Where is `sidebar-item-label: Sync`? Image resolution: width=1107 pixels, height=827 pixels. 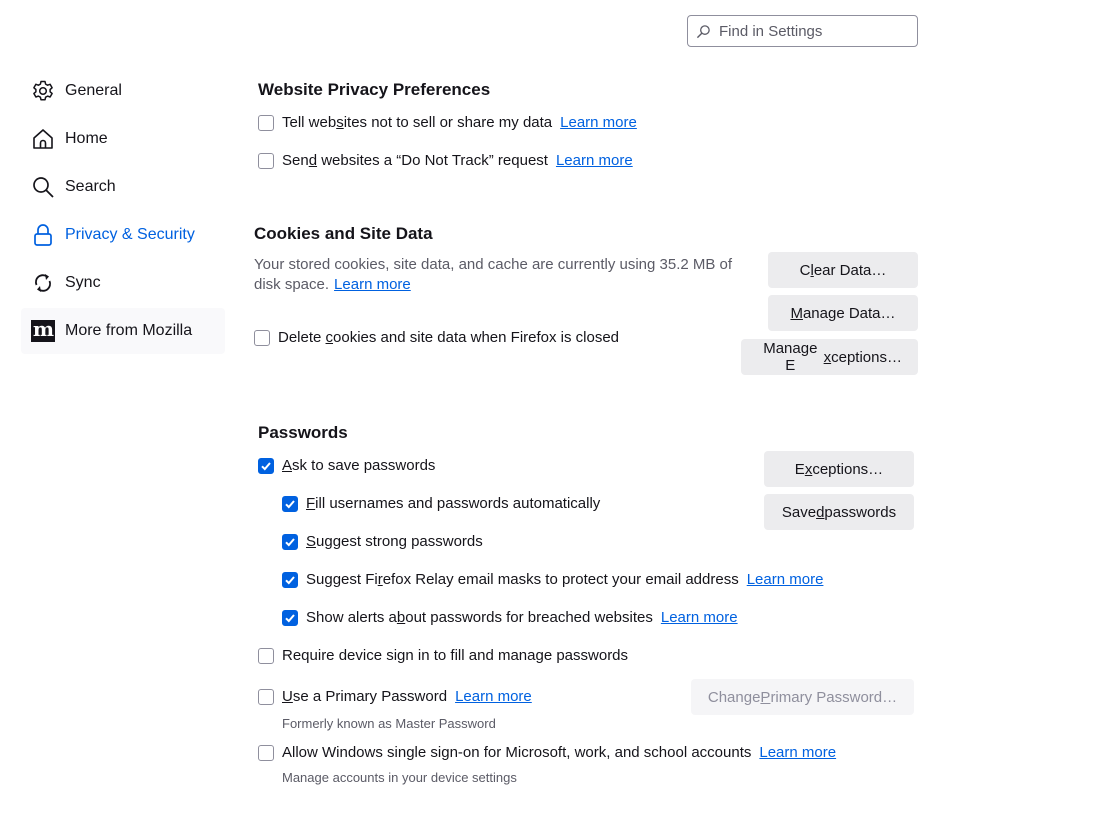
sidebar-item-label: Sync is located at coordinates (83, 282).